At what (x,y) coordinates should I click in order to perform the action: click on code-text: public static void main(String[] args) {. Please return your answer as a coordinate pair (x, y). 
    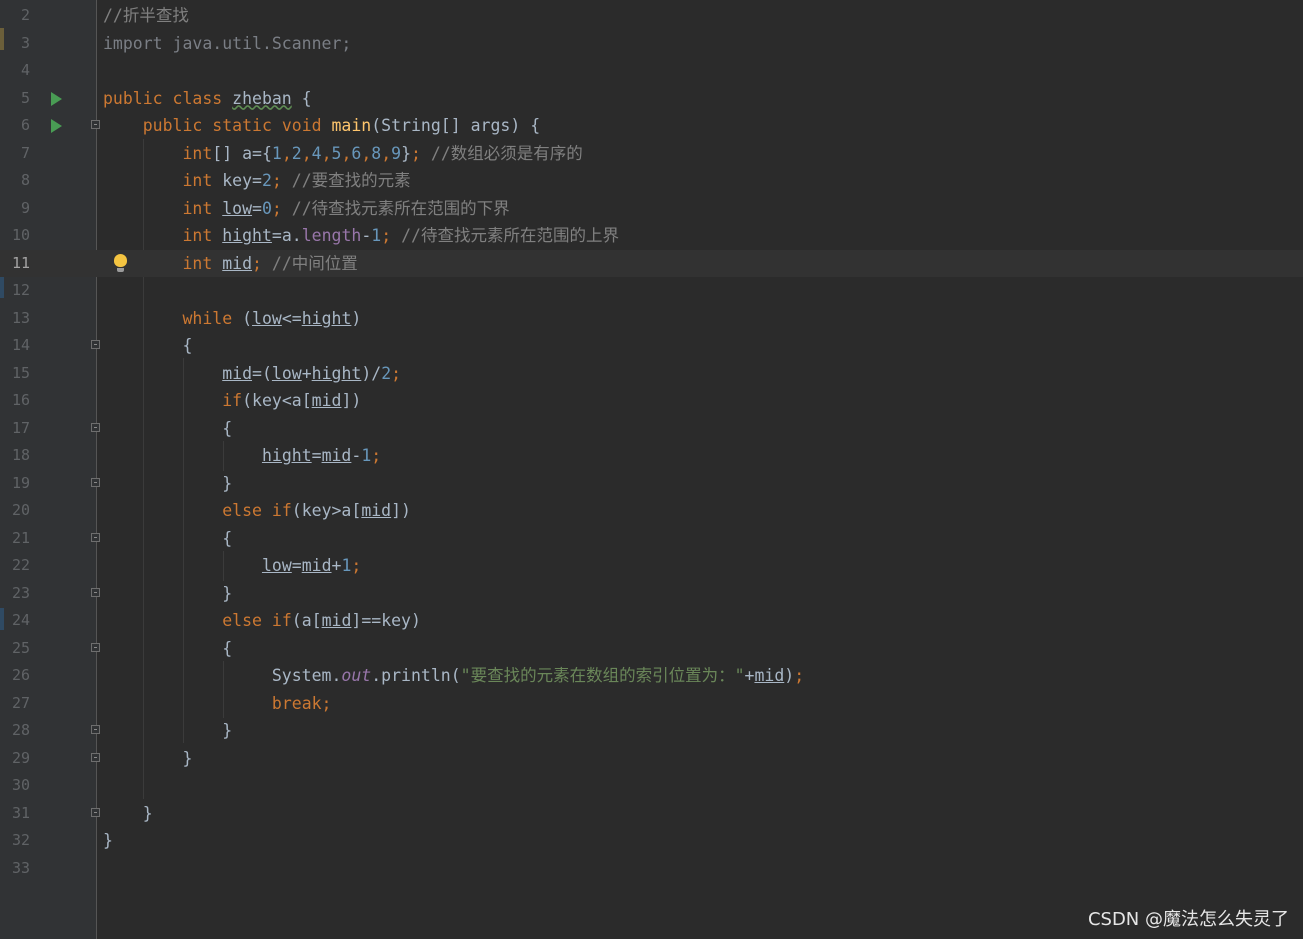
    Looking at the image, I should click on (321, 126).